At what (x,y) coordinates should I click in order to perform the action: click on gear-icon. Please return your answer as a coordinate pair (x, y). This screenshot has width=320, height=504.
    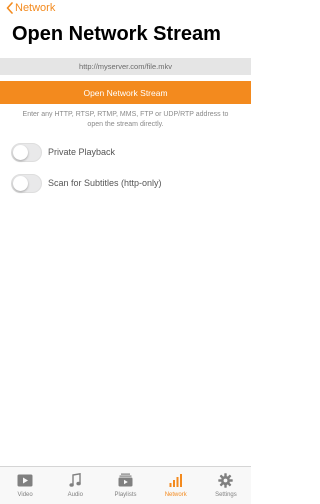
    Looking at the image, I should click on (226, 480).